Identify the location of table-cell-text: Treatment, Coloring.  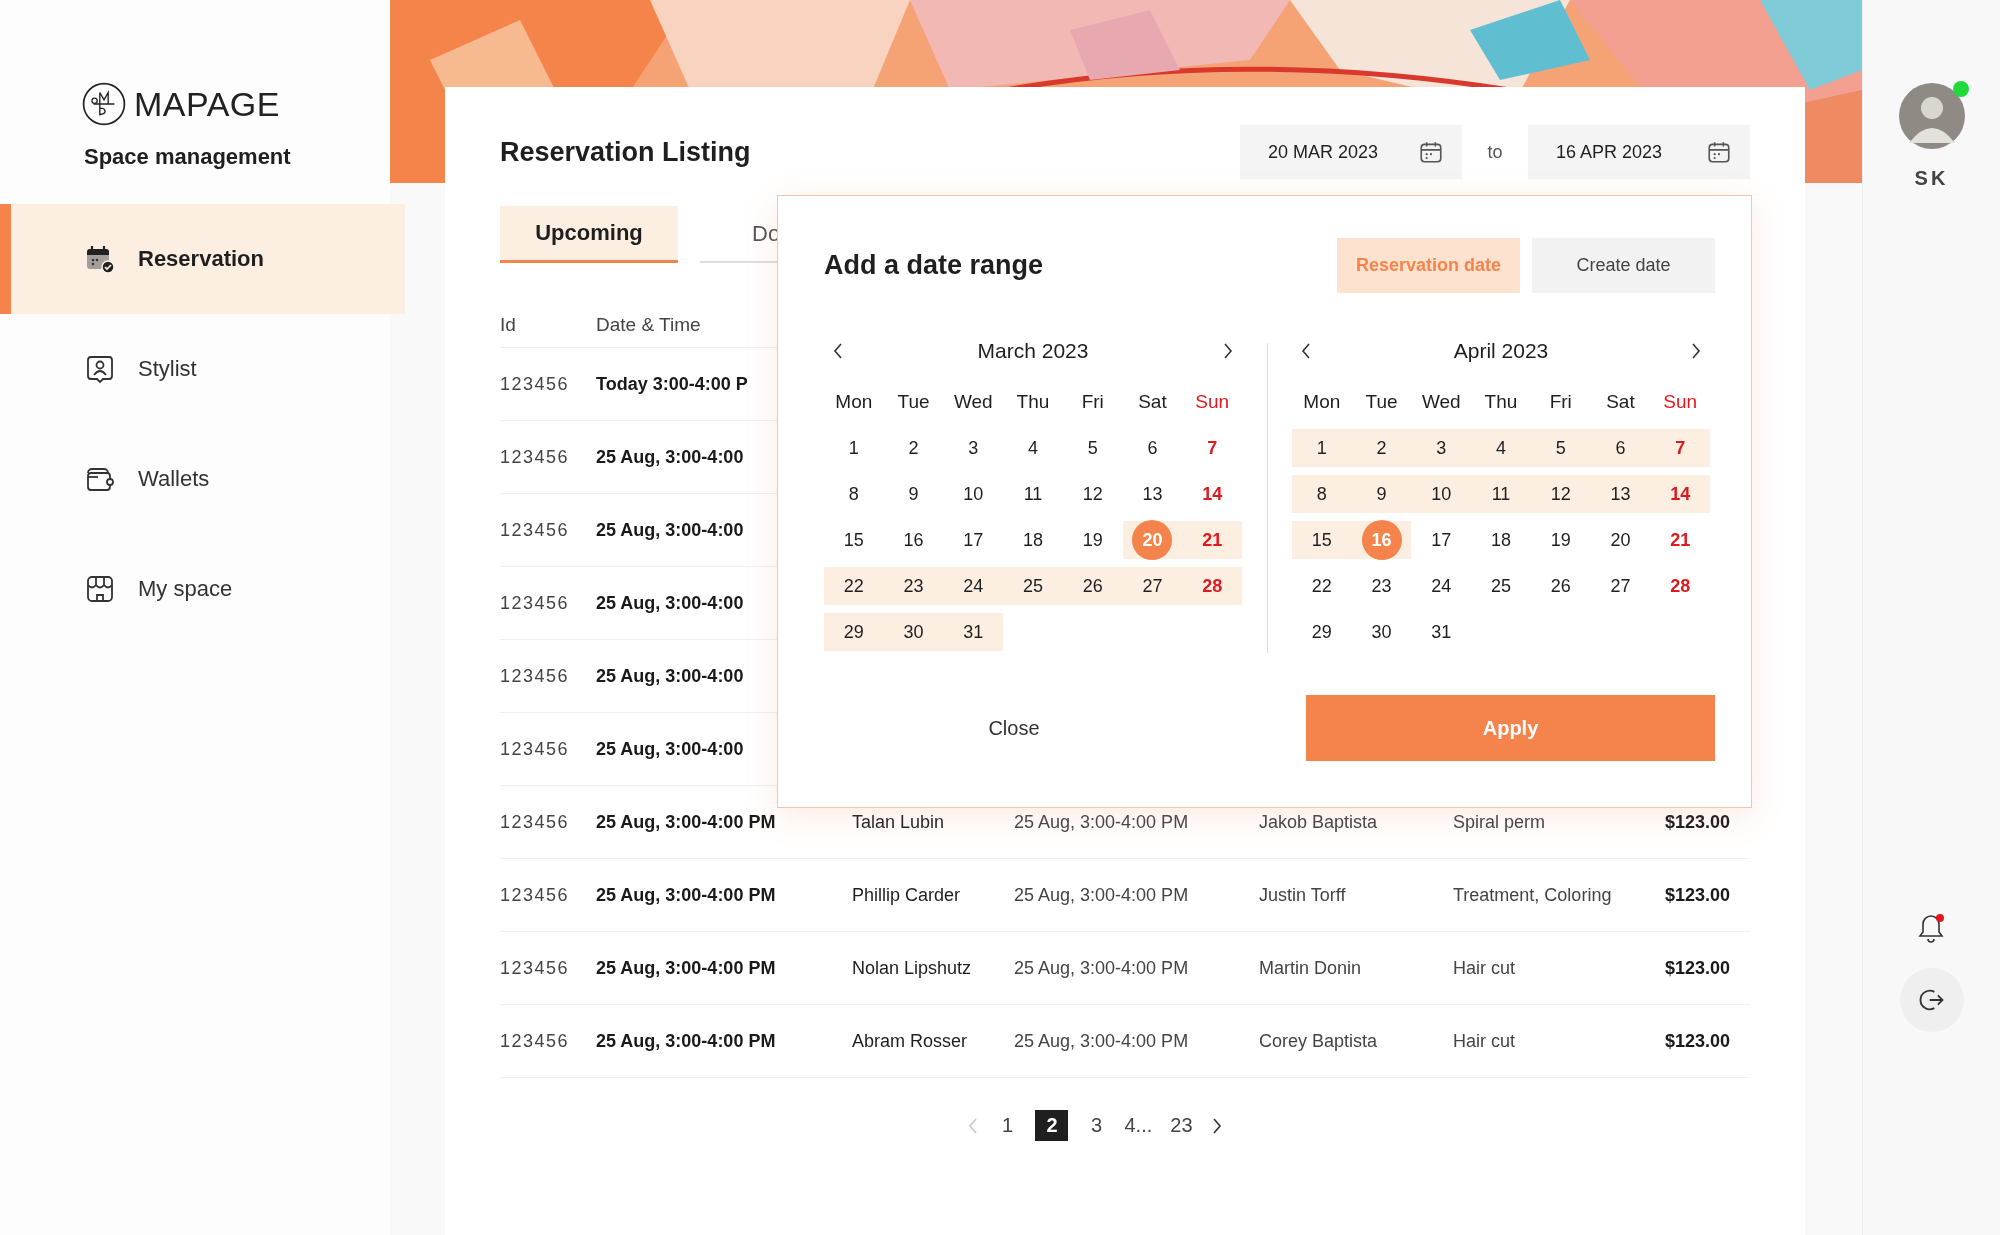
(1533, 895).